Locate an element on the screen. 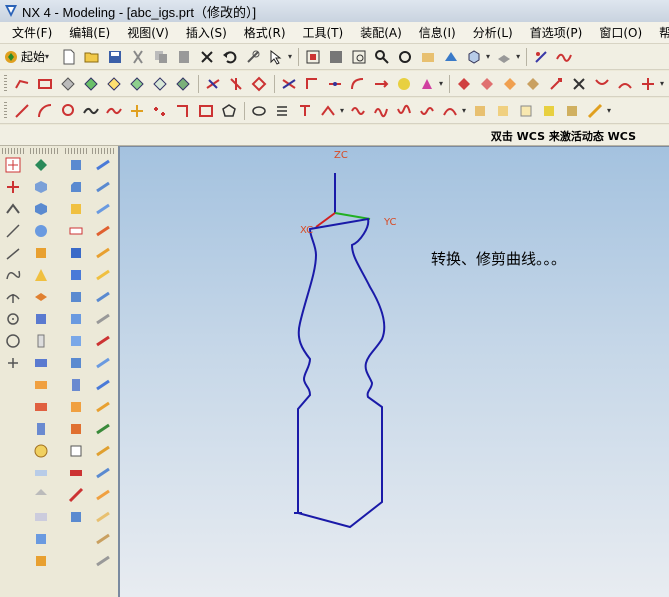 This screenshot has width=669, height=597. circle-radius-button is located at coordinates (13, 341).